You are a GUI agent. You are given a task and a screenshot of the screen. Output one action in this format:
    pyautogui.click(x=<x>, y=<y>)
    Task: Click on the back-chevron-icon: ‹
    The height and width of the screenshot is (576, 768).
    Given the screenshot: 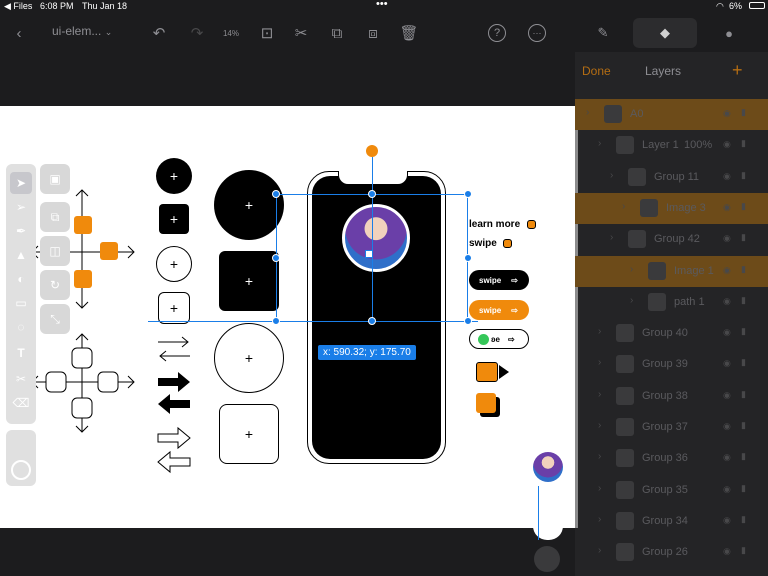 What is the action you would take?
    pyautogui.click(x=19, y=33)
    